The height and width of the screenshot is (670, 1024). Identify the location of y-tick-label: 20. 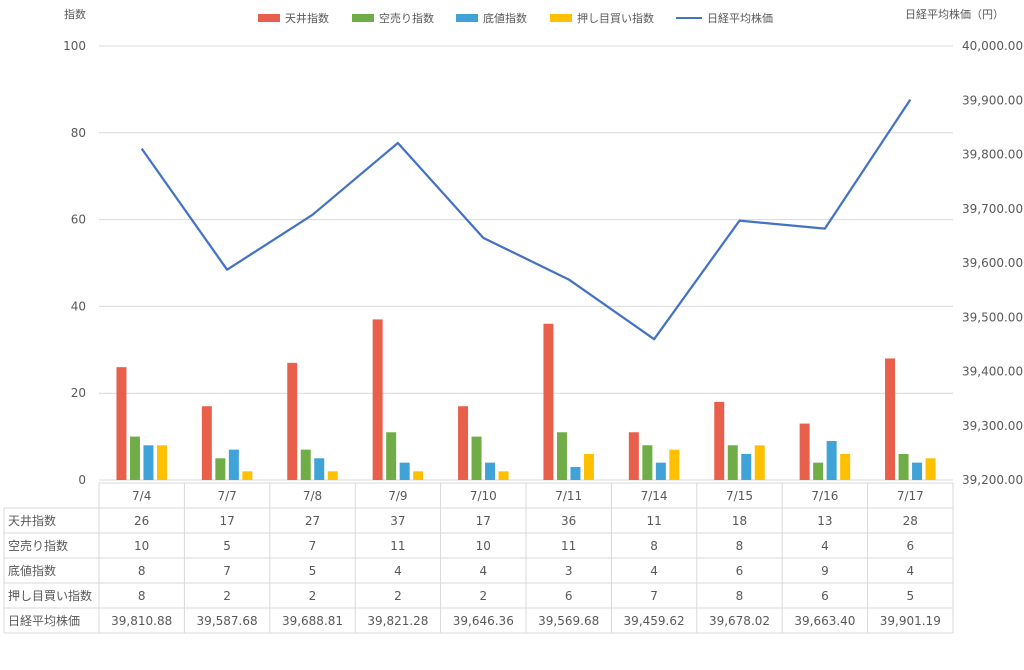
(78, 393).